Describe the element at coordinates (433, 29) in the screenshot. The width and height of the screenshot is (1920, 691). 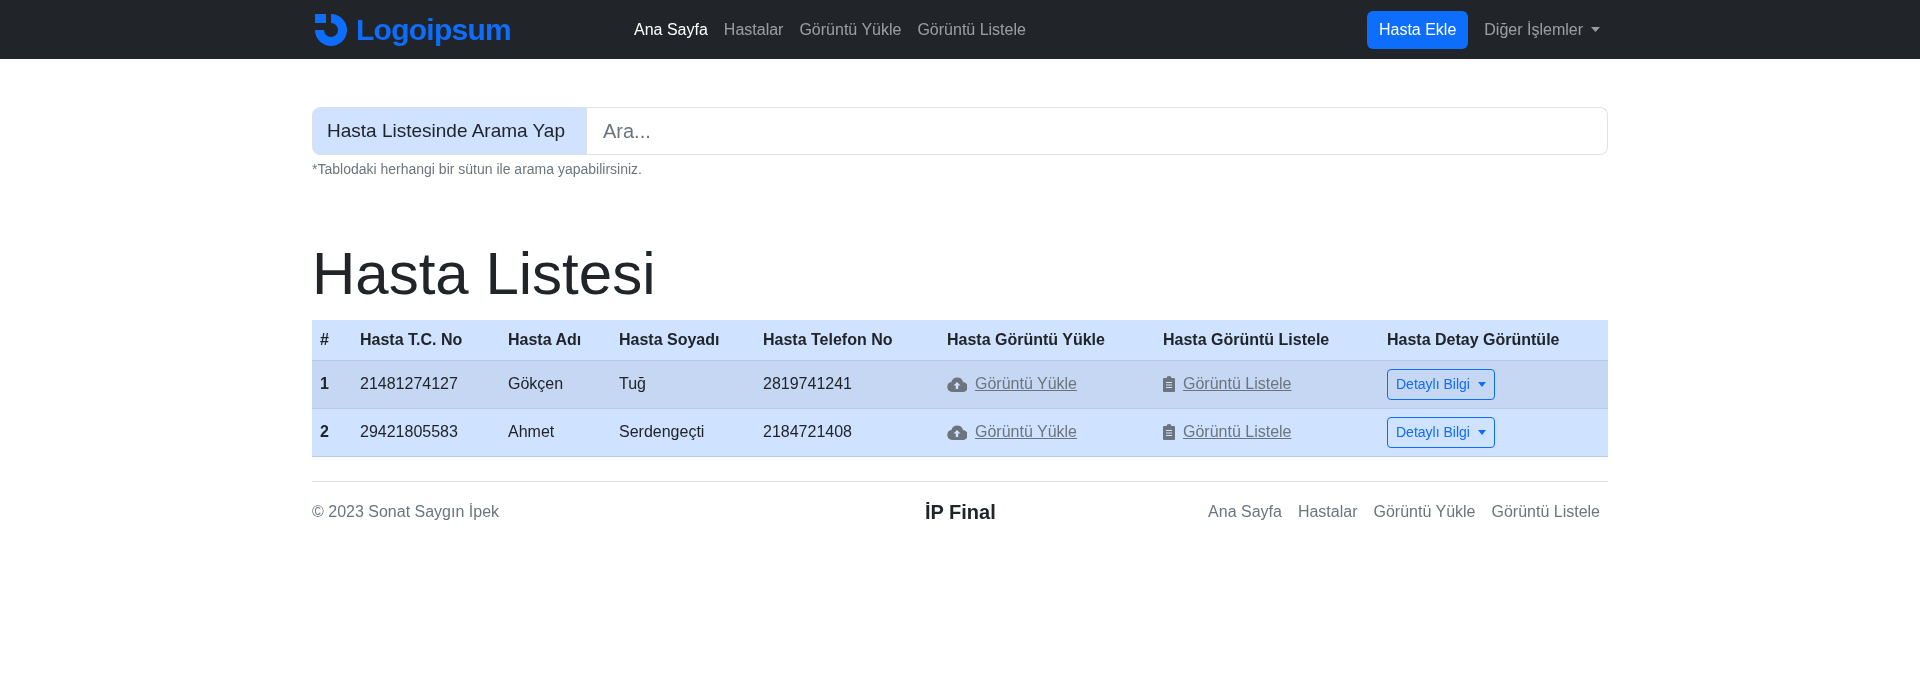
I see `brand-logo: Logoipsum` at that location.